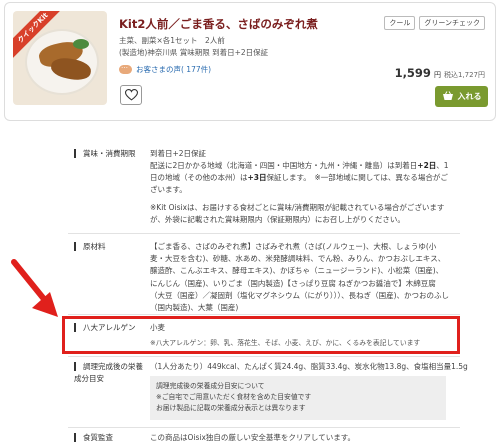  Describe the element at coordinates (210, 386) in the screenshot. I see `nutrition-note-line: 調理完成後の栄養成分目安について` at that location.